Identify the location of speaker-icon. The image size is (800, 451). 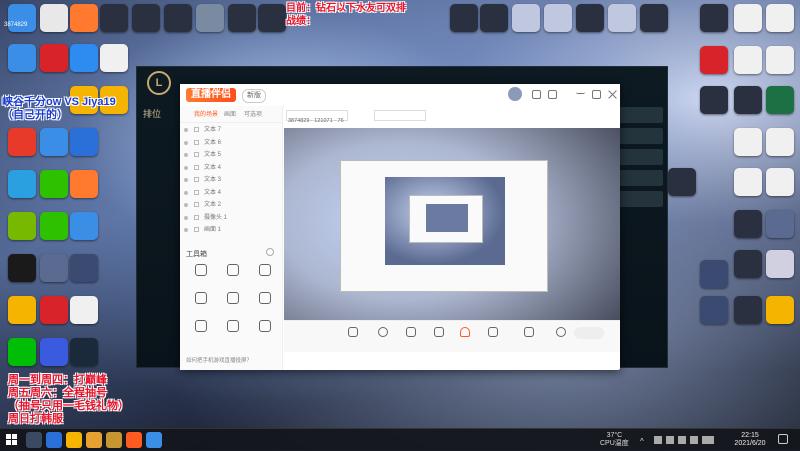
(493, 332).